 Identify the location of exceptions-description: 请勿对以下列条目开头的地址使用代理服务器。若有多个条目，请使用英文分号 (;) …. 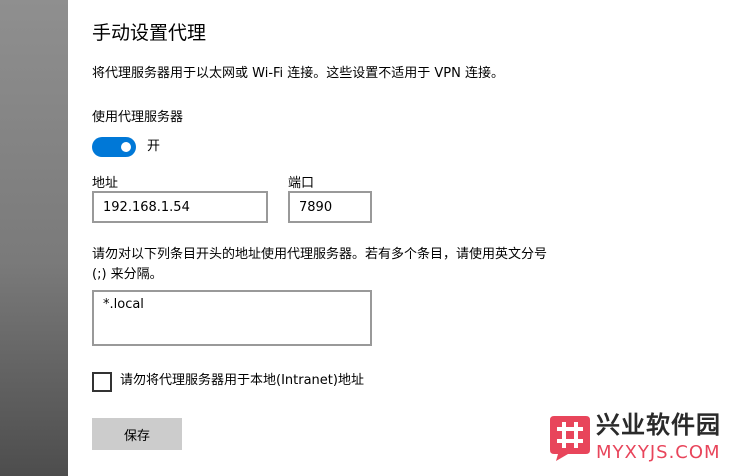
(320, 264).